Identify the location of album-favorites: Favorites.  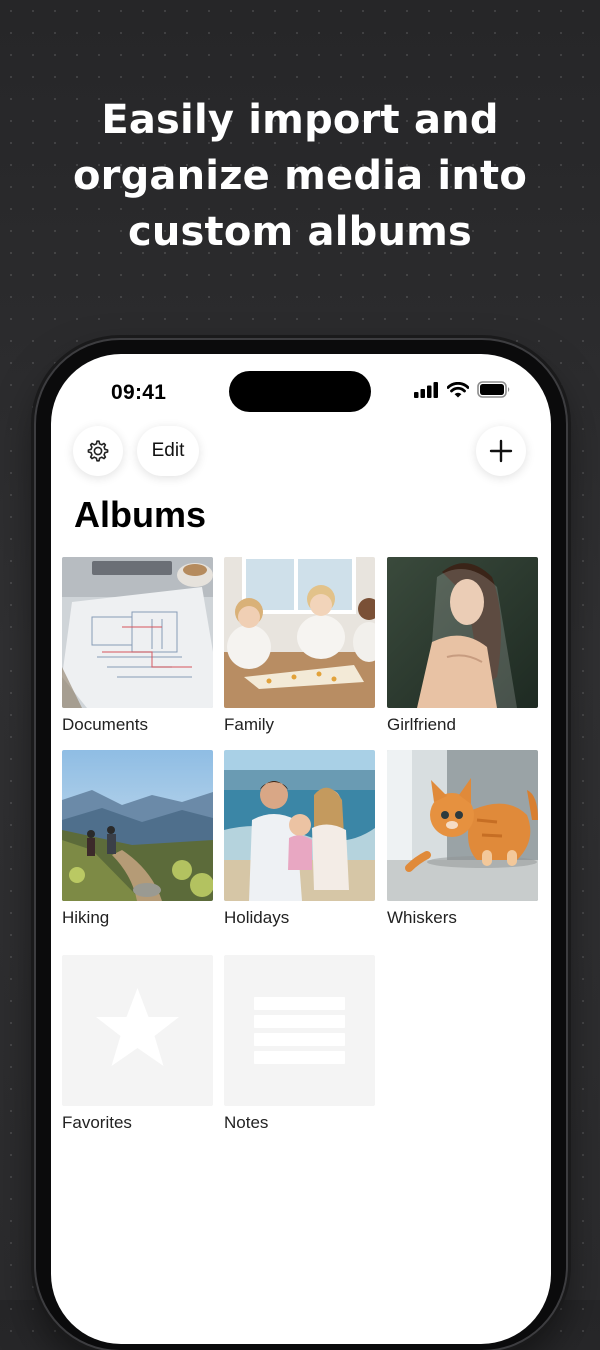
(137, 1044).